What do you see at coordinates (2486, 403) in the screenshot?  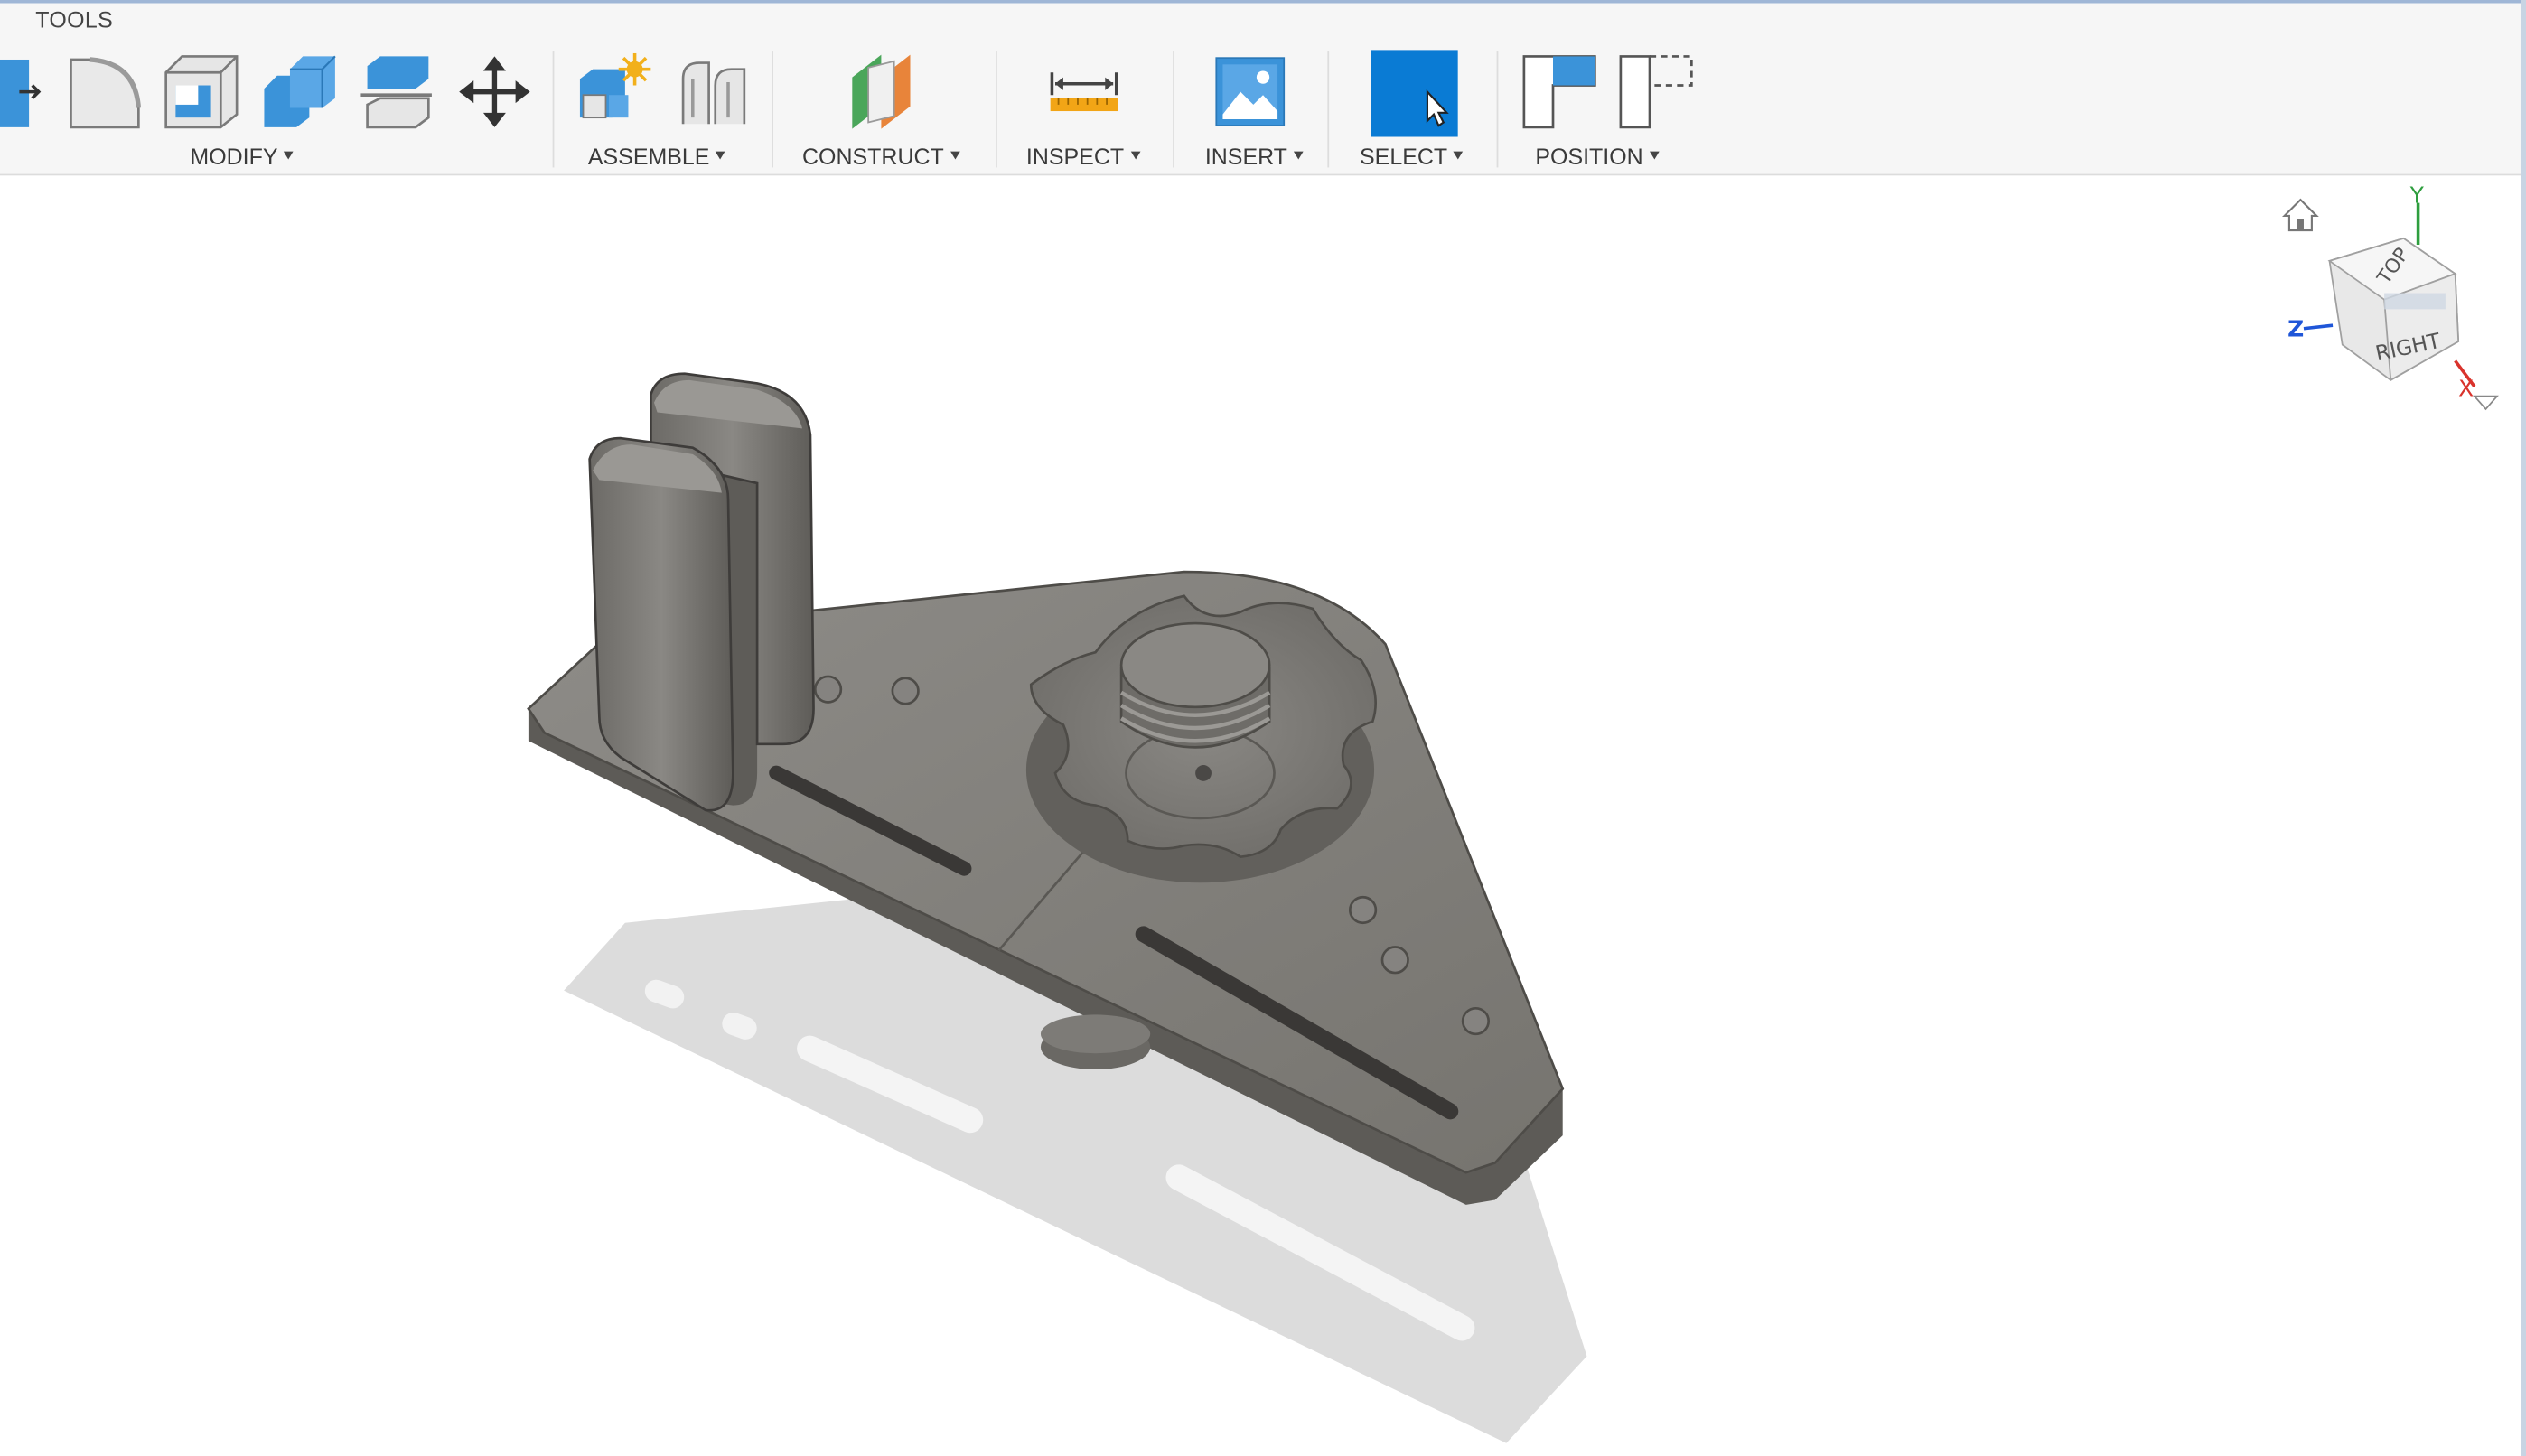 I see `viewcube-menu-chevron-icon` at bounding box center [2486, 403].